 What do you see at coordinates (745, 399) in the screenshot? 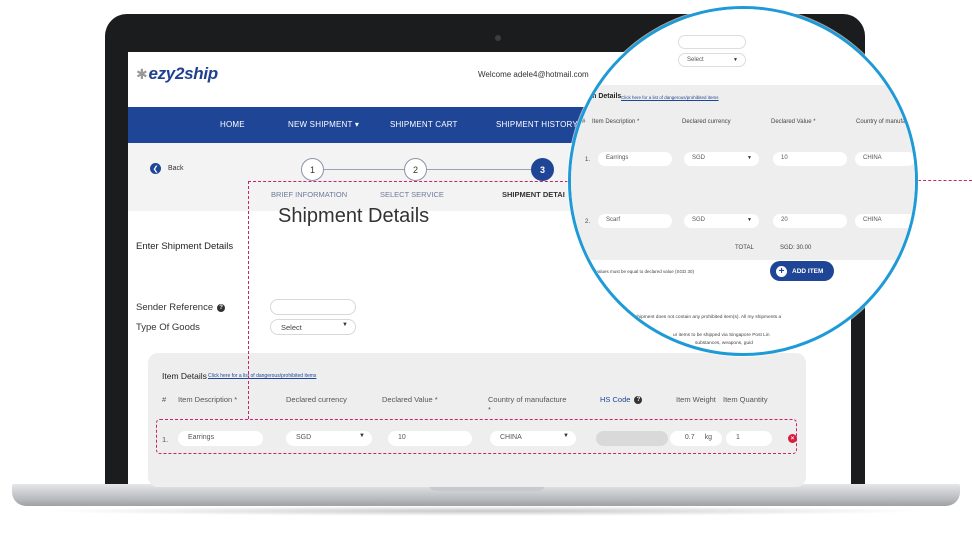
I see `col-quantity: Item Quantity` at bounding box center [745, 399].